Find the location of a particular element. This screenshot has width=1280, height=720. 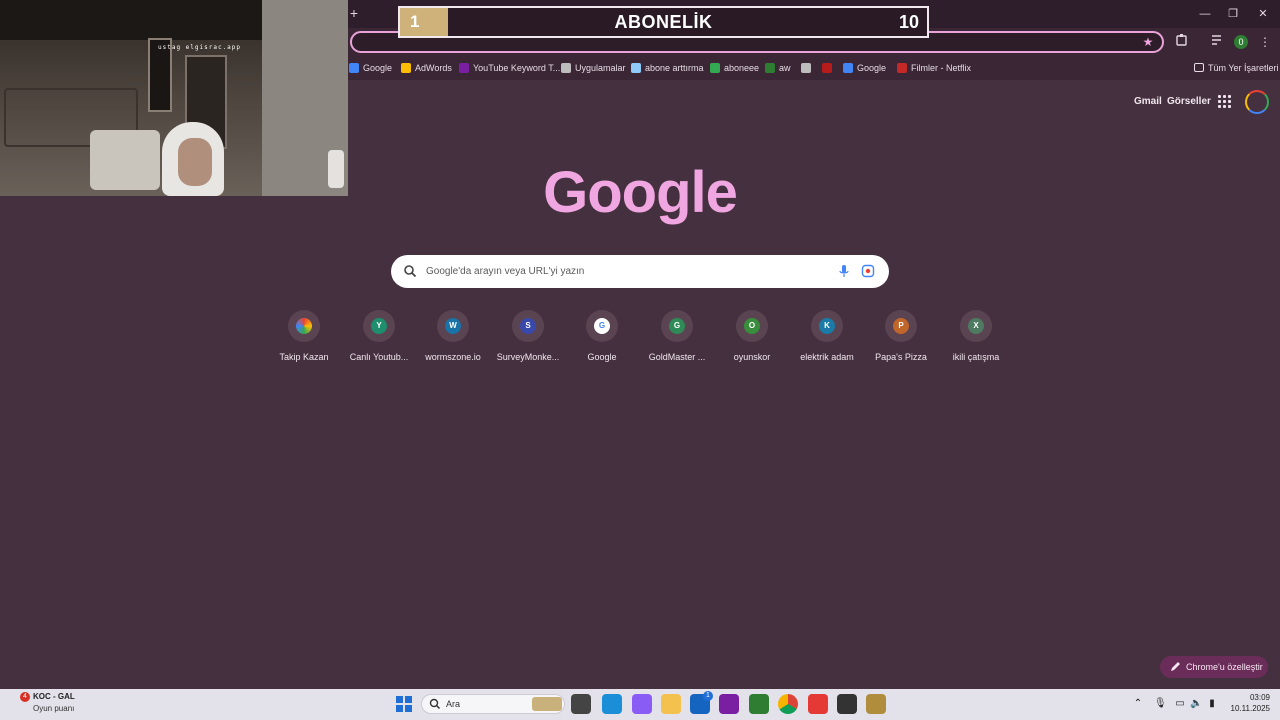

shortcut-label: wormszone.io is located at coordinates (453, 357).